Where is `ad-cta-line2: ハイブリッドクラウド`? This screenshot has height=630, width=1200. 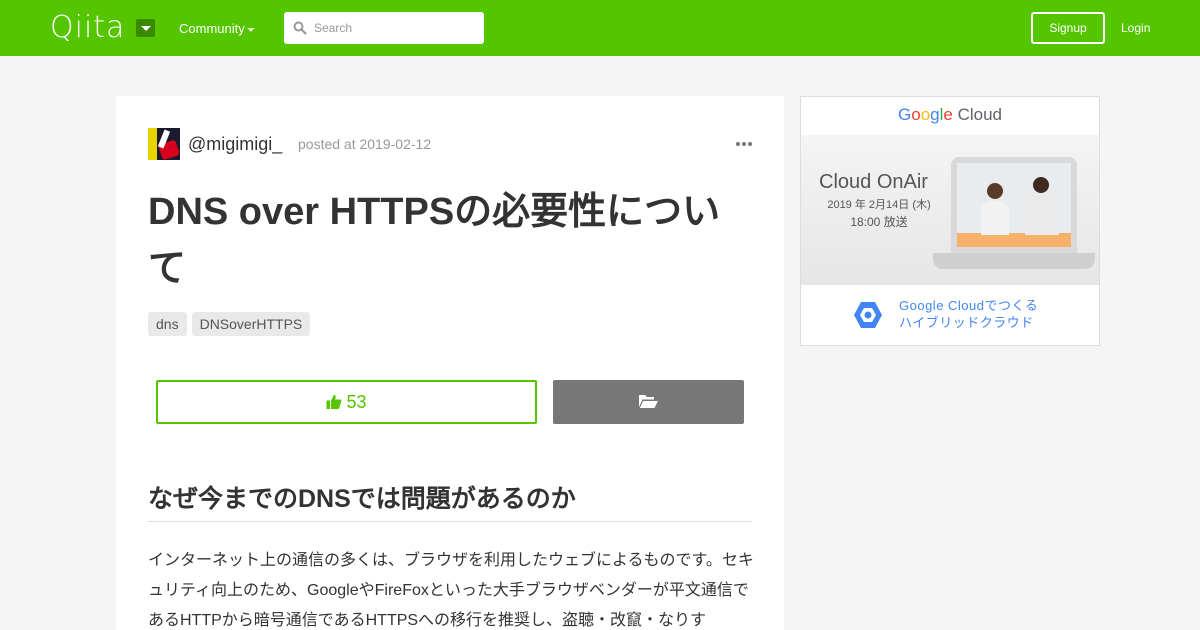 ad-cta-line2: ハイブリッドクラウド is located at coordinates (966, 322).